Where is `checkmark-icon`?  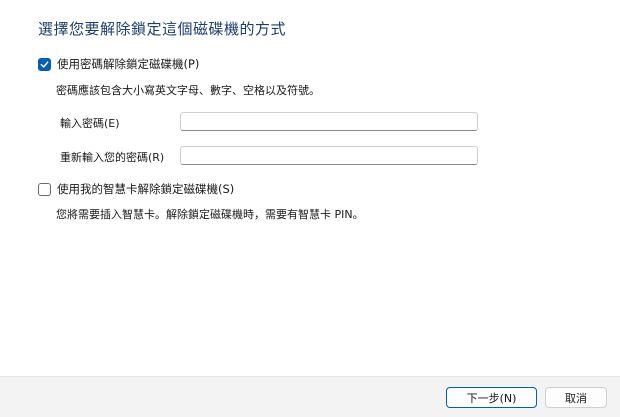 checkmark-icon is located at coordinates (44, 64).